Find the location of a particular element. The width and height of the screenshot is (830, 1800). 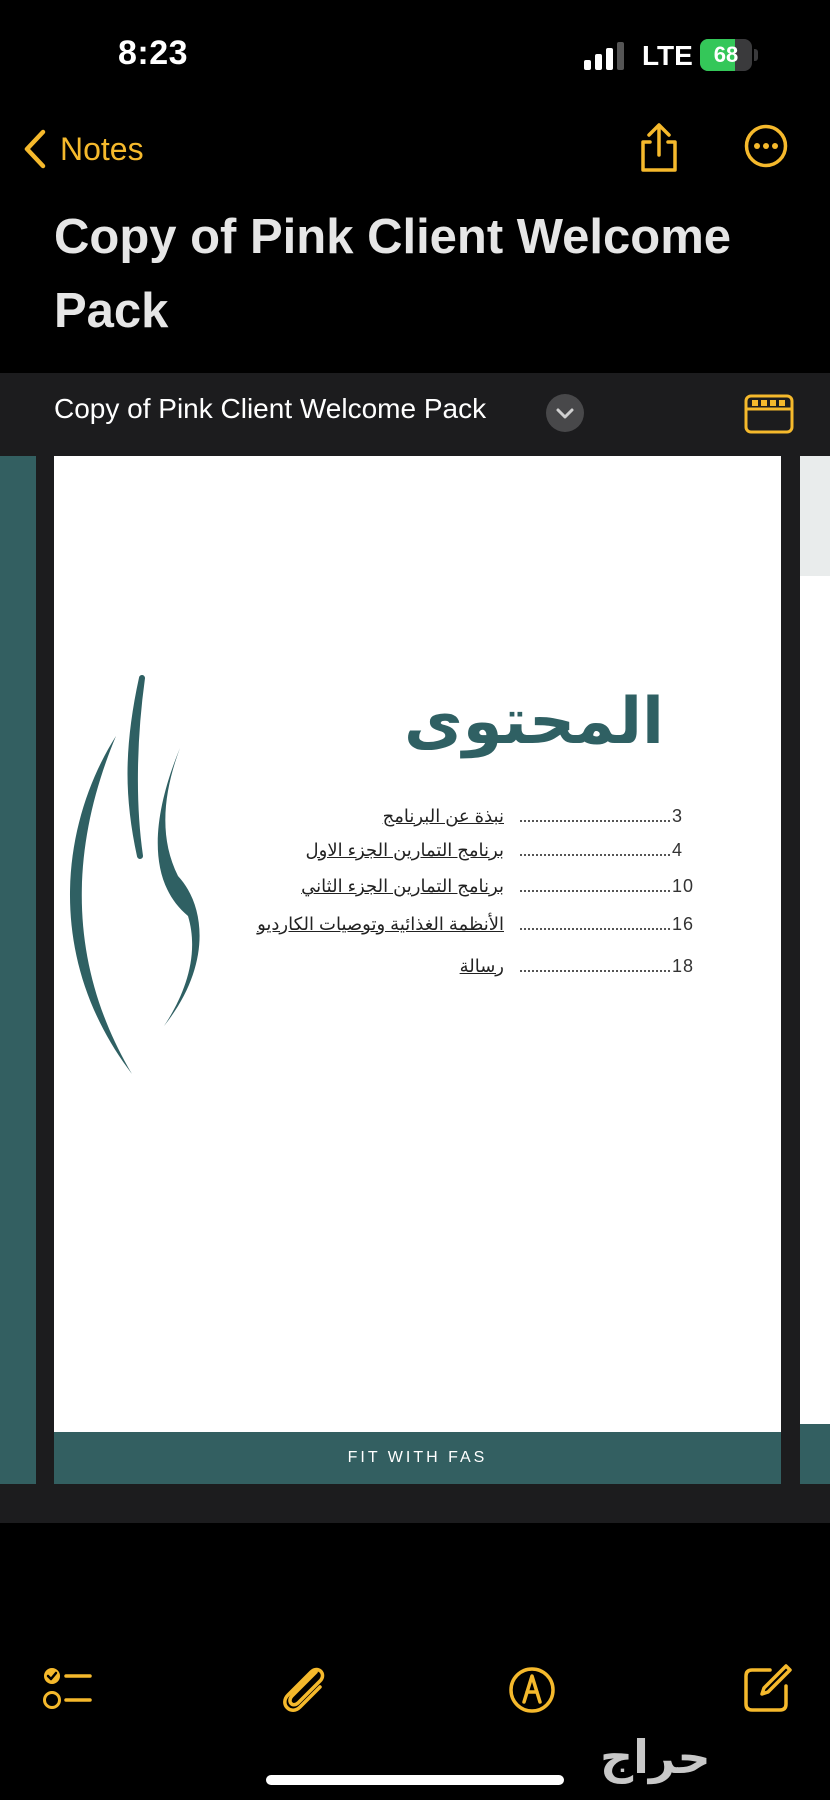

checklist-icon is located at coordinates (67, 1688).